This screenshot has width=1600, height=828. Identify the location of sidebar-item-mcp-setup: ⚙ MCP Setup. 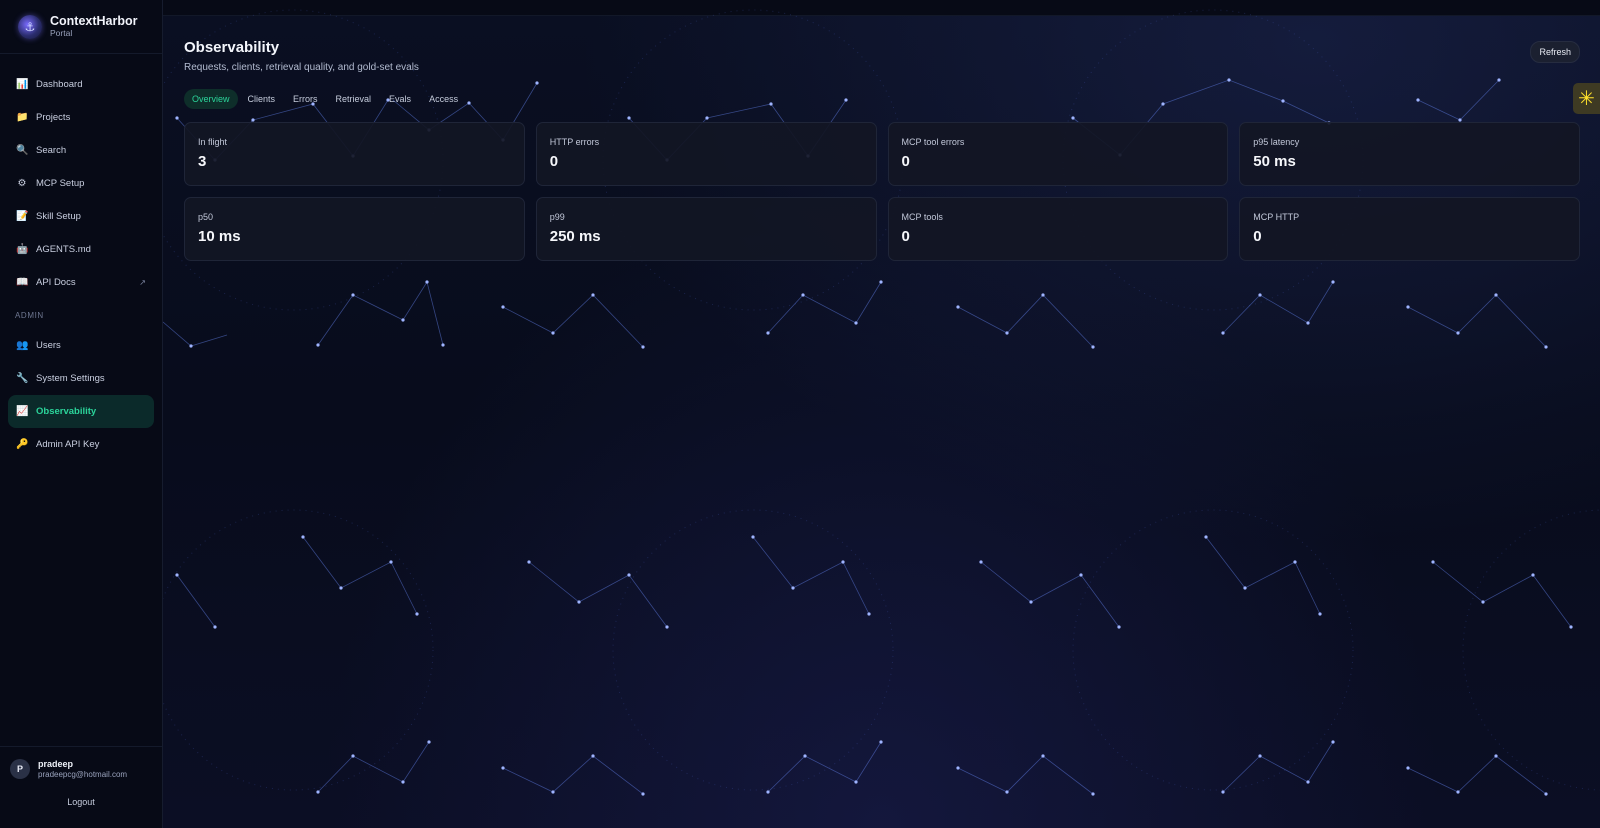
(81, 183).